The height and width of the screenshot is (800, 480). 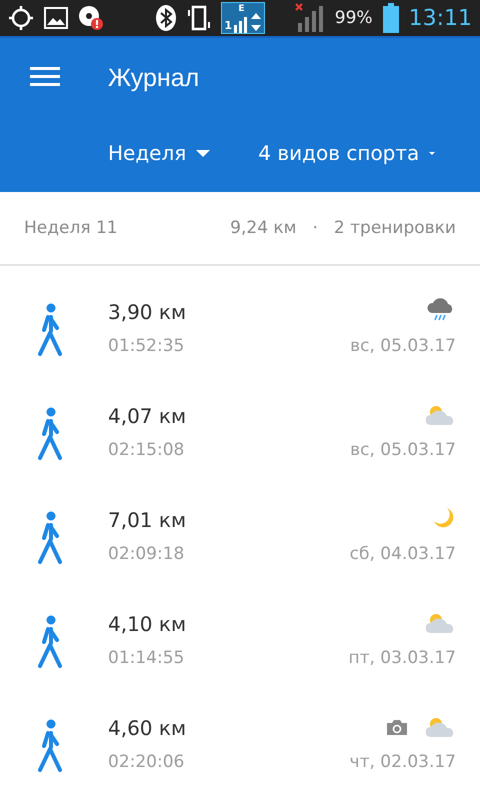 I want to click on no-signal-icon, so click(x=309, y=18).